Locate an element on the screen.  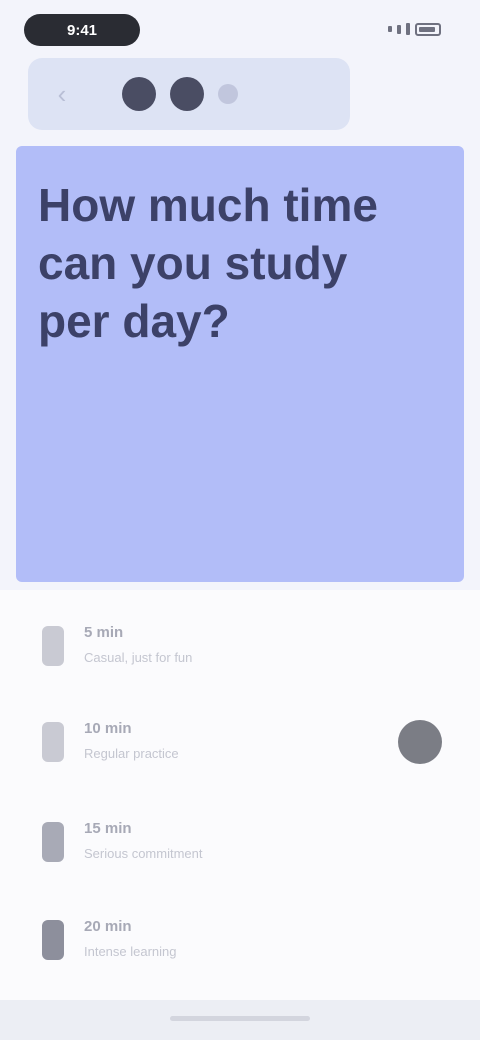
option-label: 10 min is located at coordinates (108, 728).